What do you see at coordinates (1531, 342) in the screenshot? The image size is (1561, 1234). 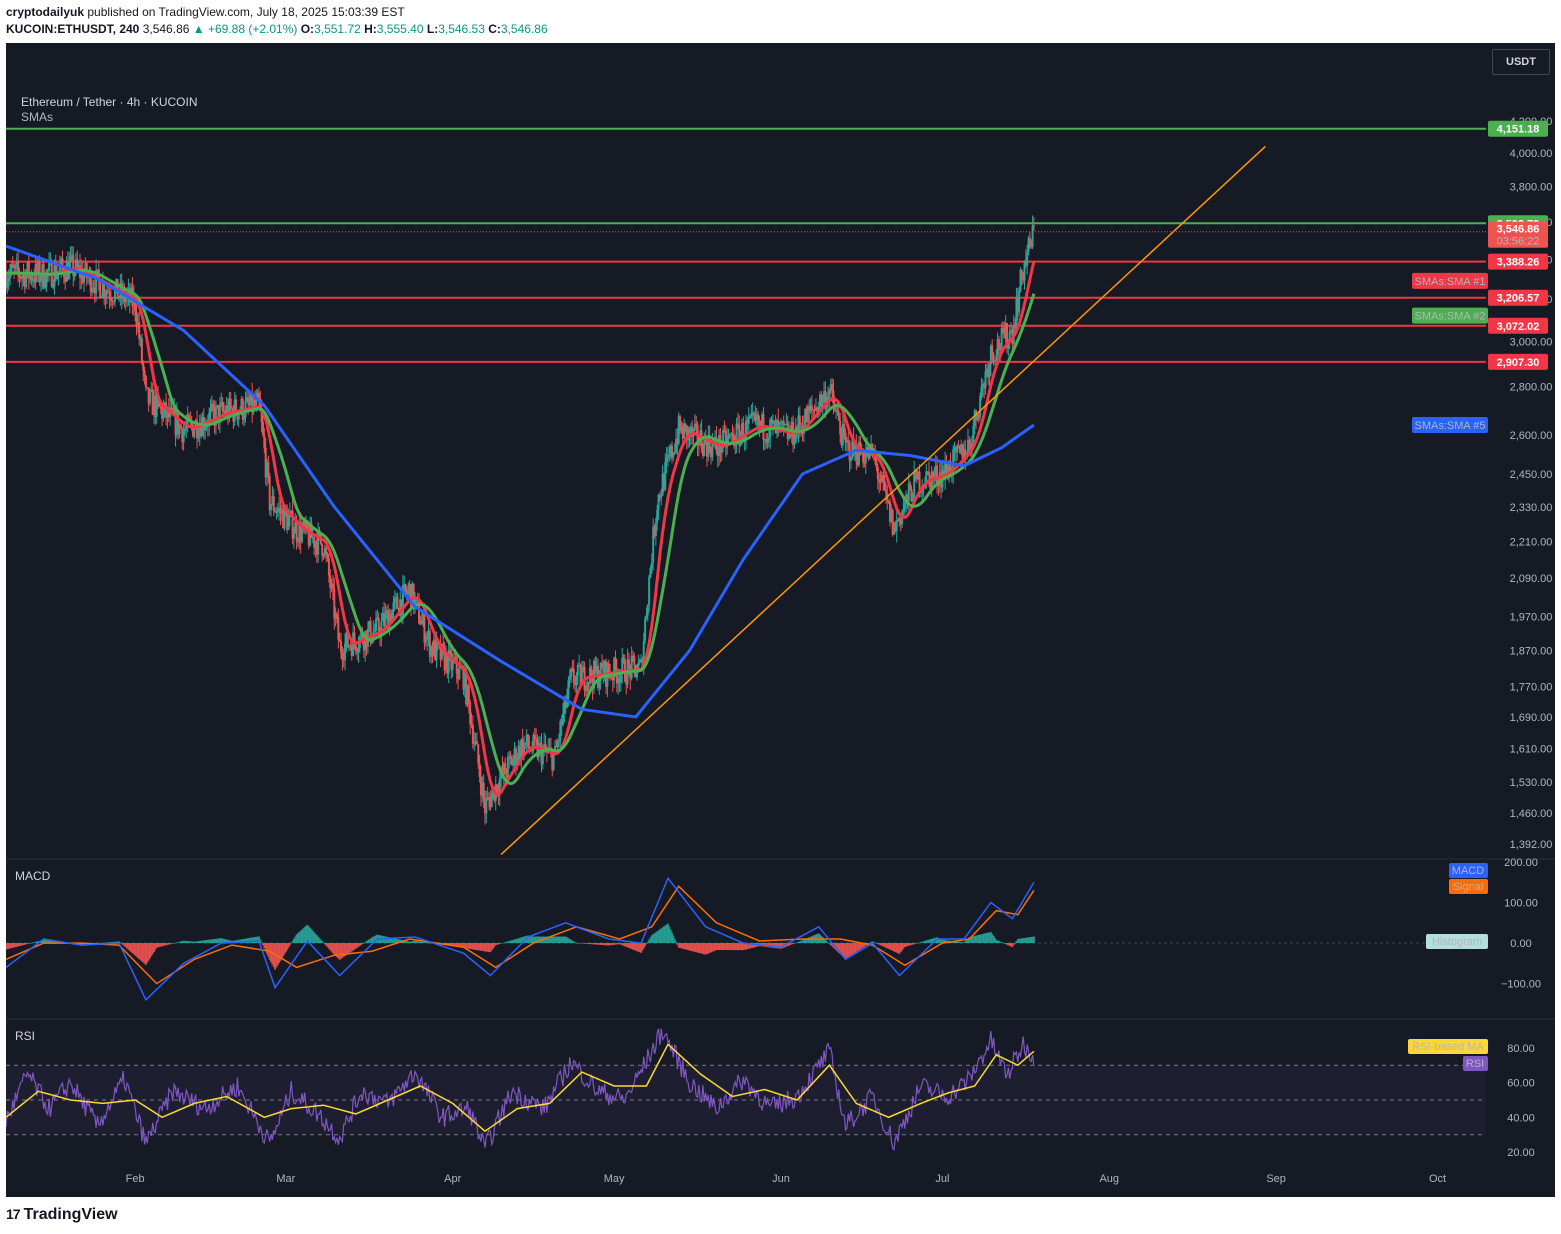 I see `price-tick-label: 3,000.00` at bounding box center [1531, 342].